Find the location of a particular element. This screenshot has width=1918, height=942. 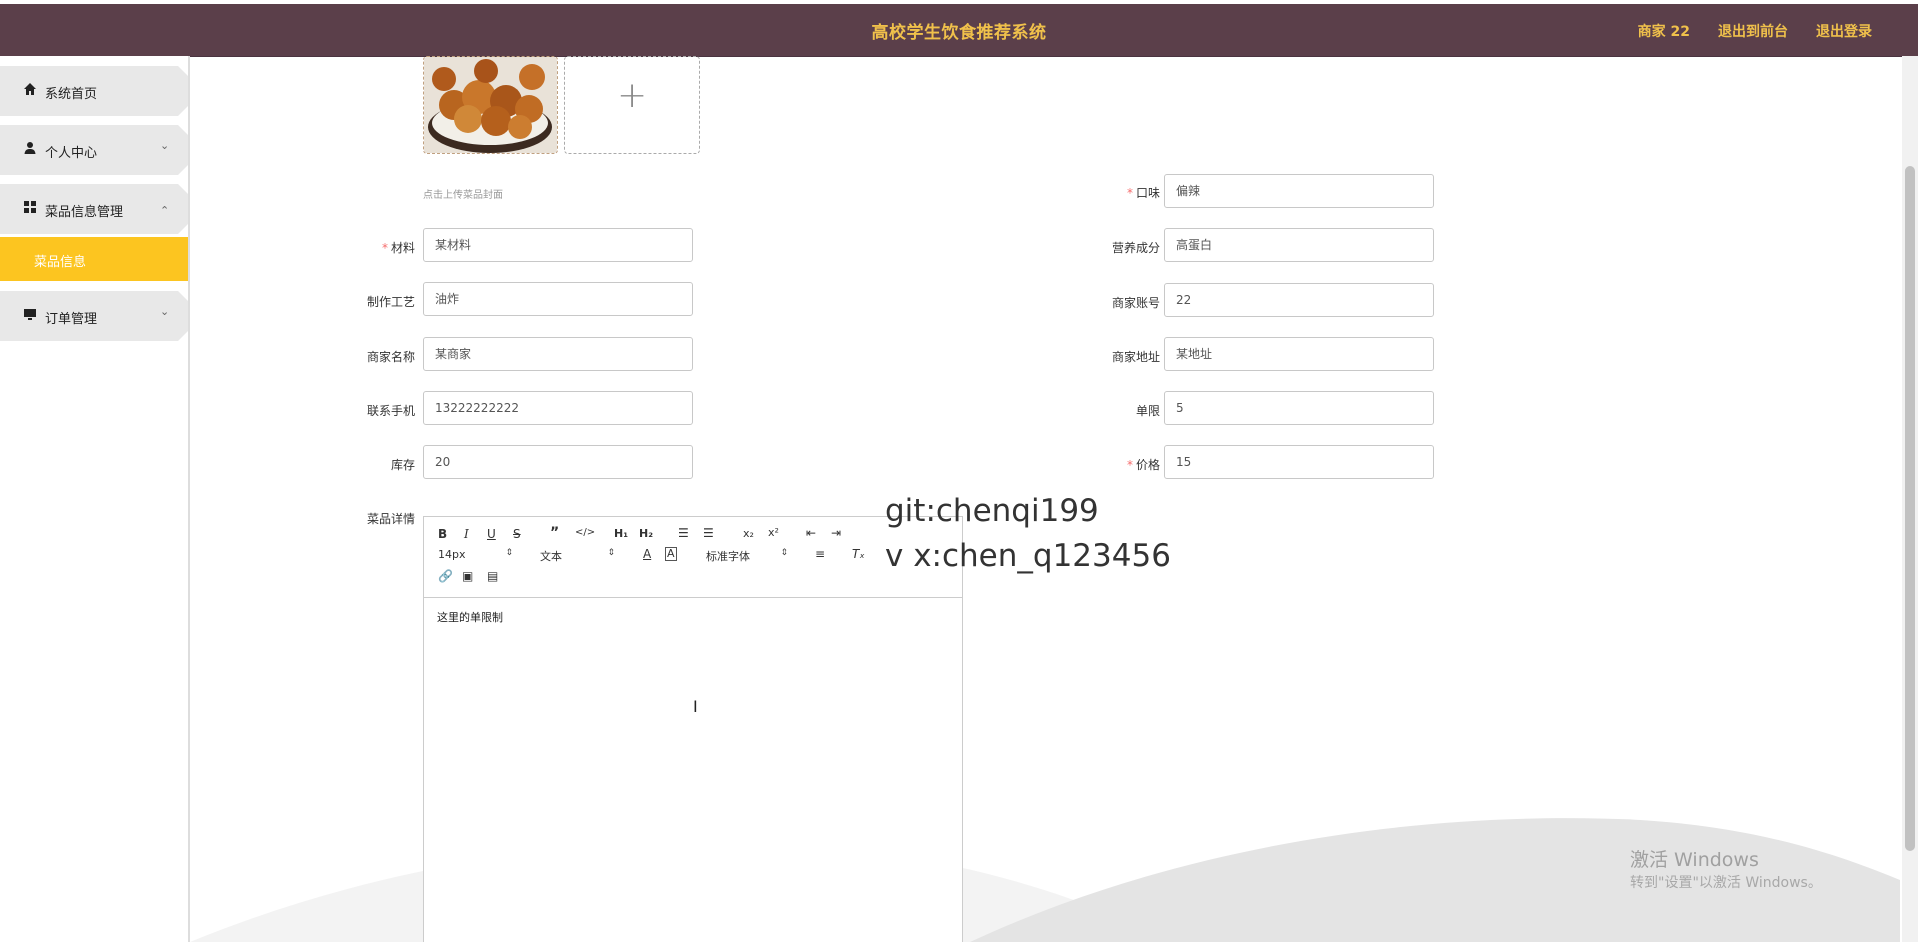

stock-label: 库存 is located at coordinates (402, 465).